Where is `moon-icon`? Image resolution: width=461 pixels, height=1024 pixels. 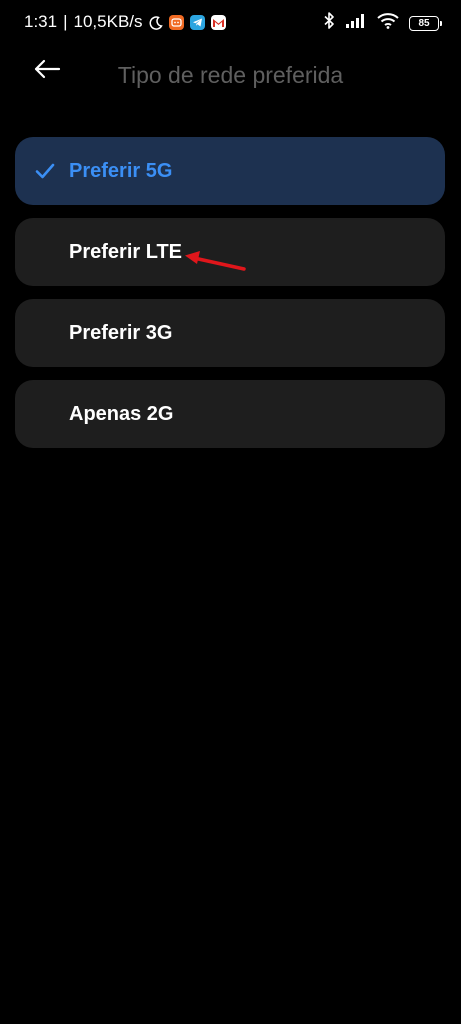 moon-icon is located at coordinates (156, 22).